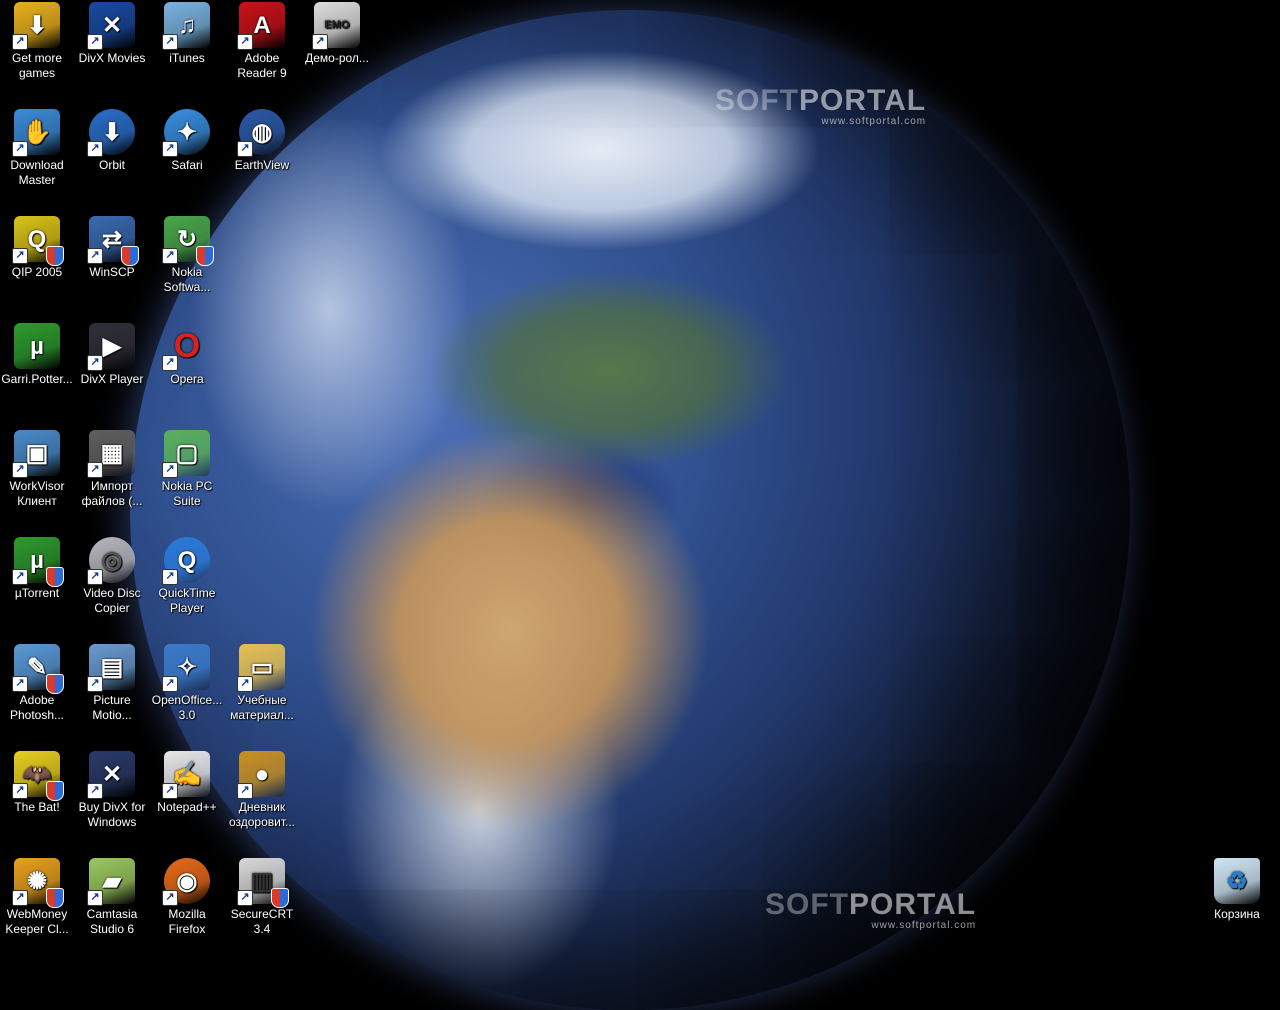 Image resolution: width=1280 pixels, height=1010 pixels. I want to click on icon-label: iTunes, so click(187, 58).